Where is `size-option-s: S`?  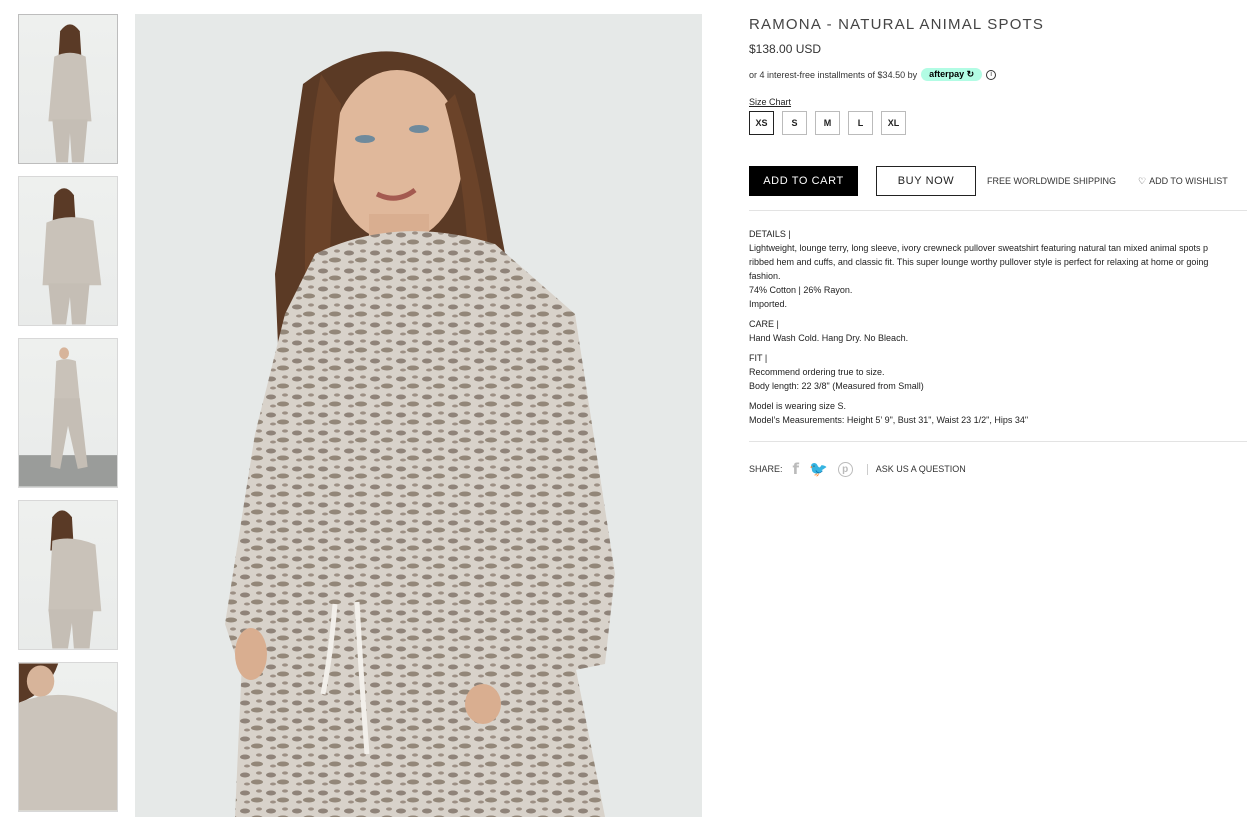 size-option-s: S is located at coordinates (794, 123).